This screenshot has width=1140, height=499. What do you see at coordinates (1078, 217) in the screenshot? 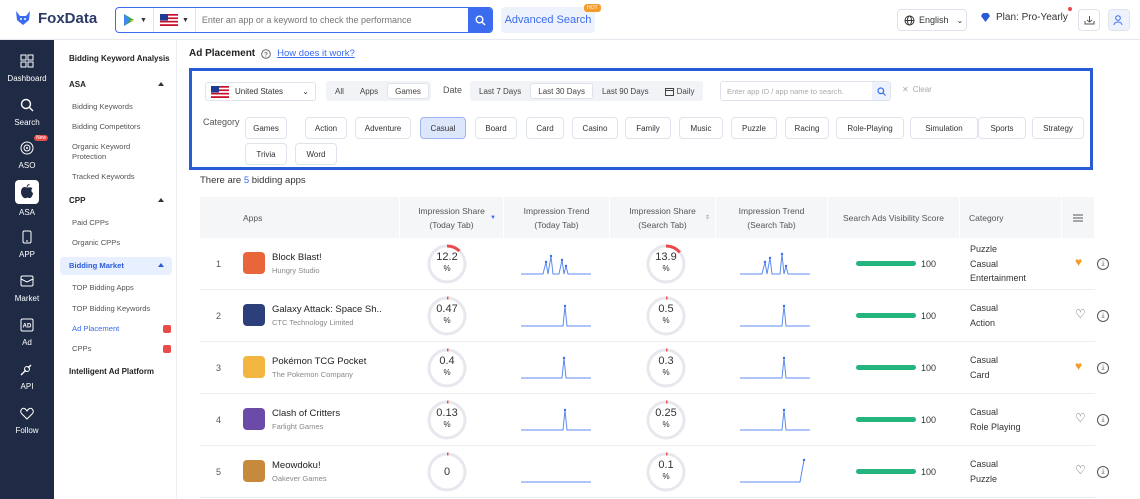
I see `column-menu-icon` at bounding box center [1078, 217].